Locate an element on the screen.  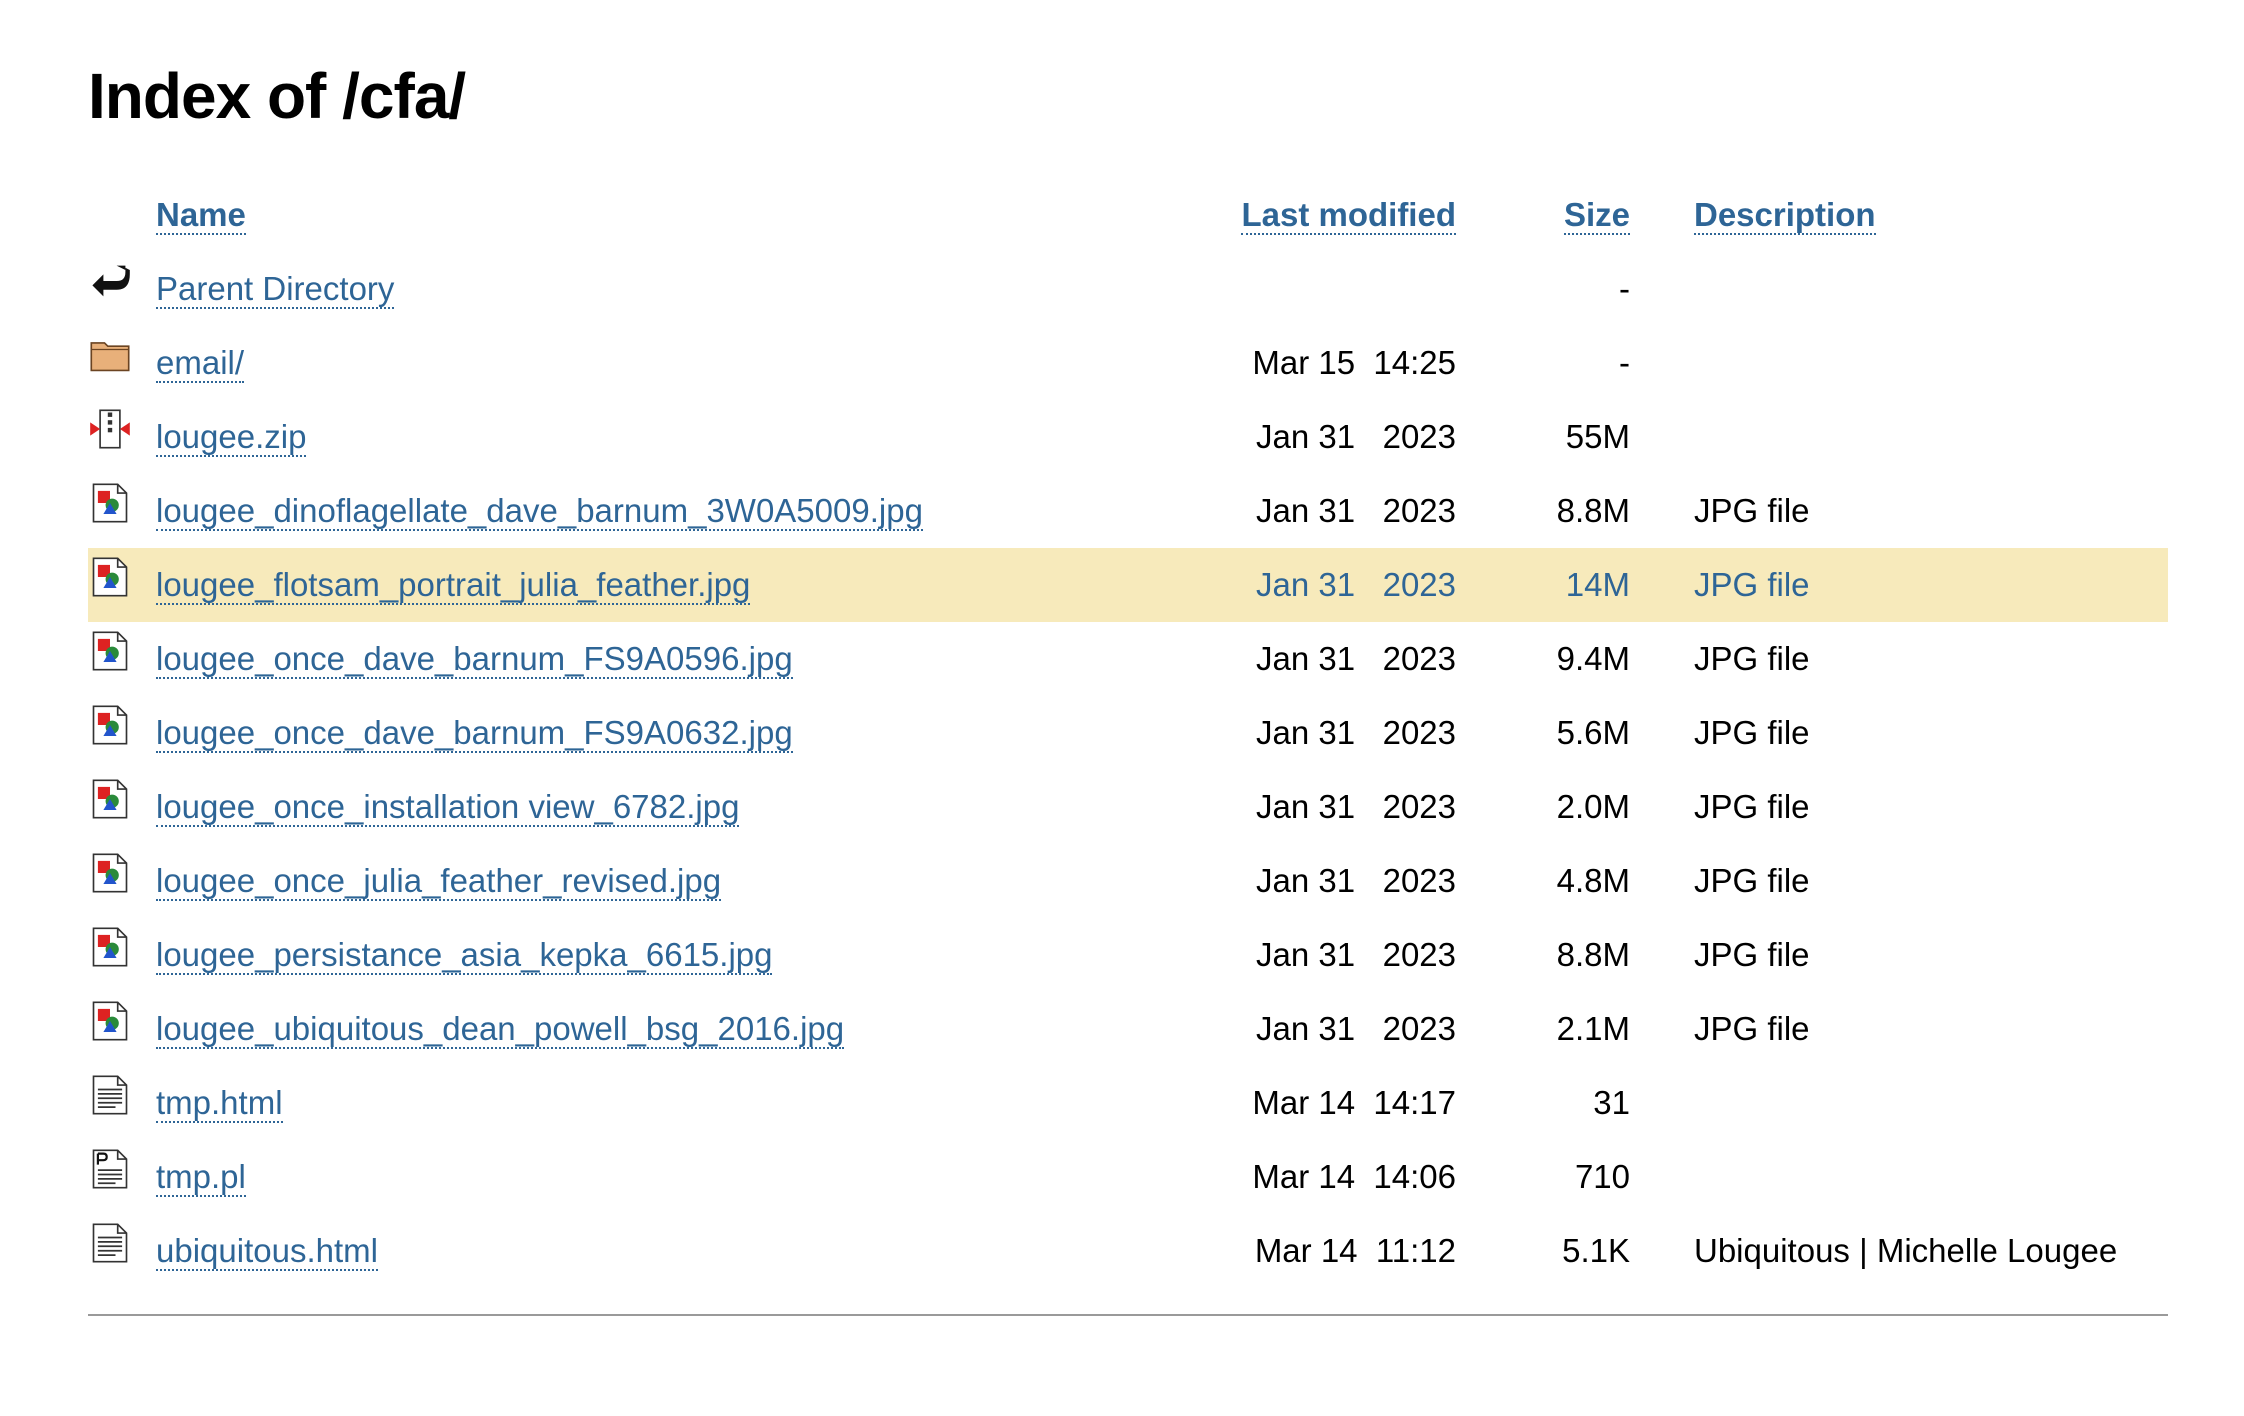
last-modified-value: Mar 14 14:06 is located at coordinates (1354, 1176).